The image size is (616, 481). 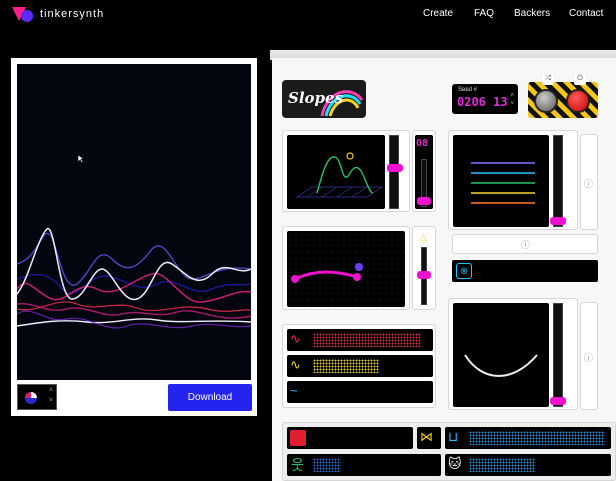 I want to click on artwork-waves, so click(x=134, y=278).